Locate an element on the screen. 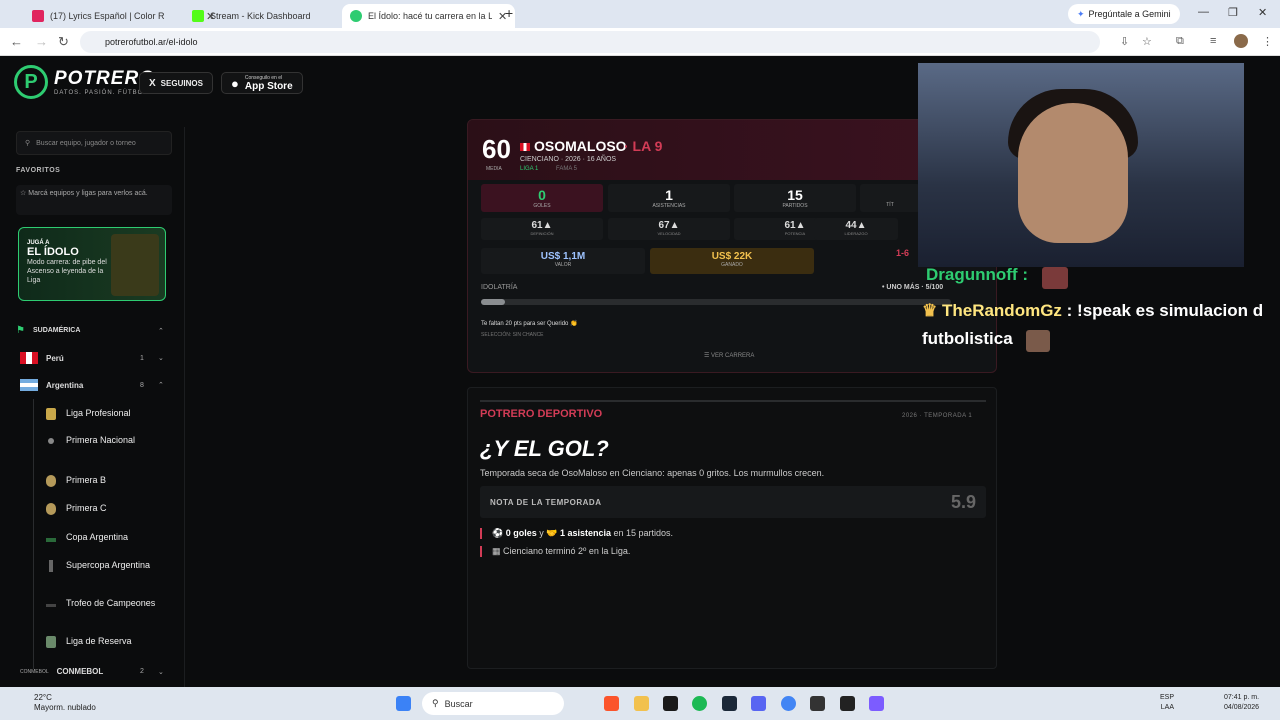  minimize-icon: — is located at coordinates (1203, 12).